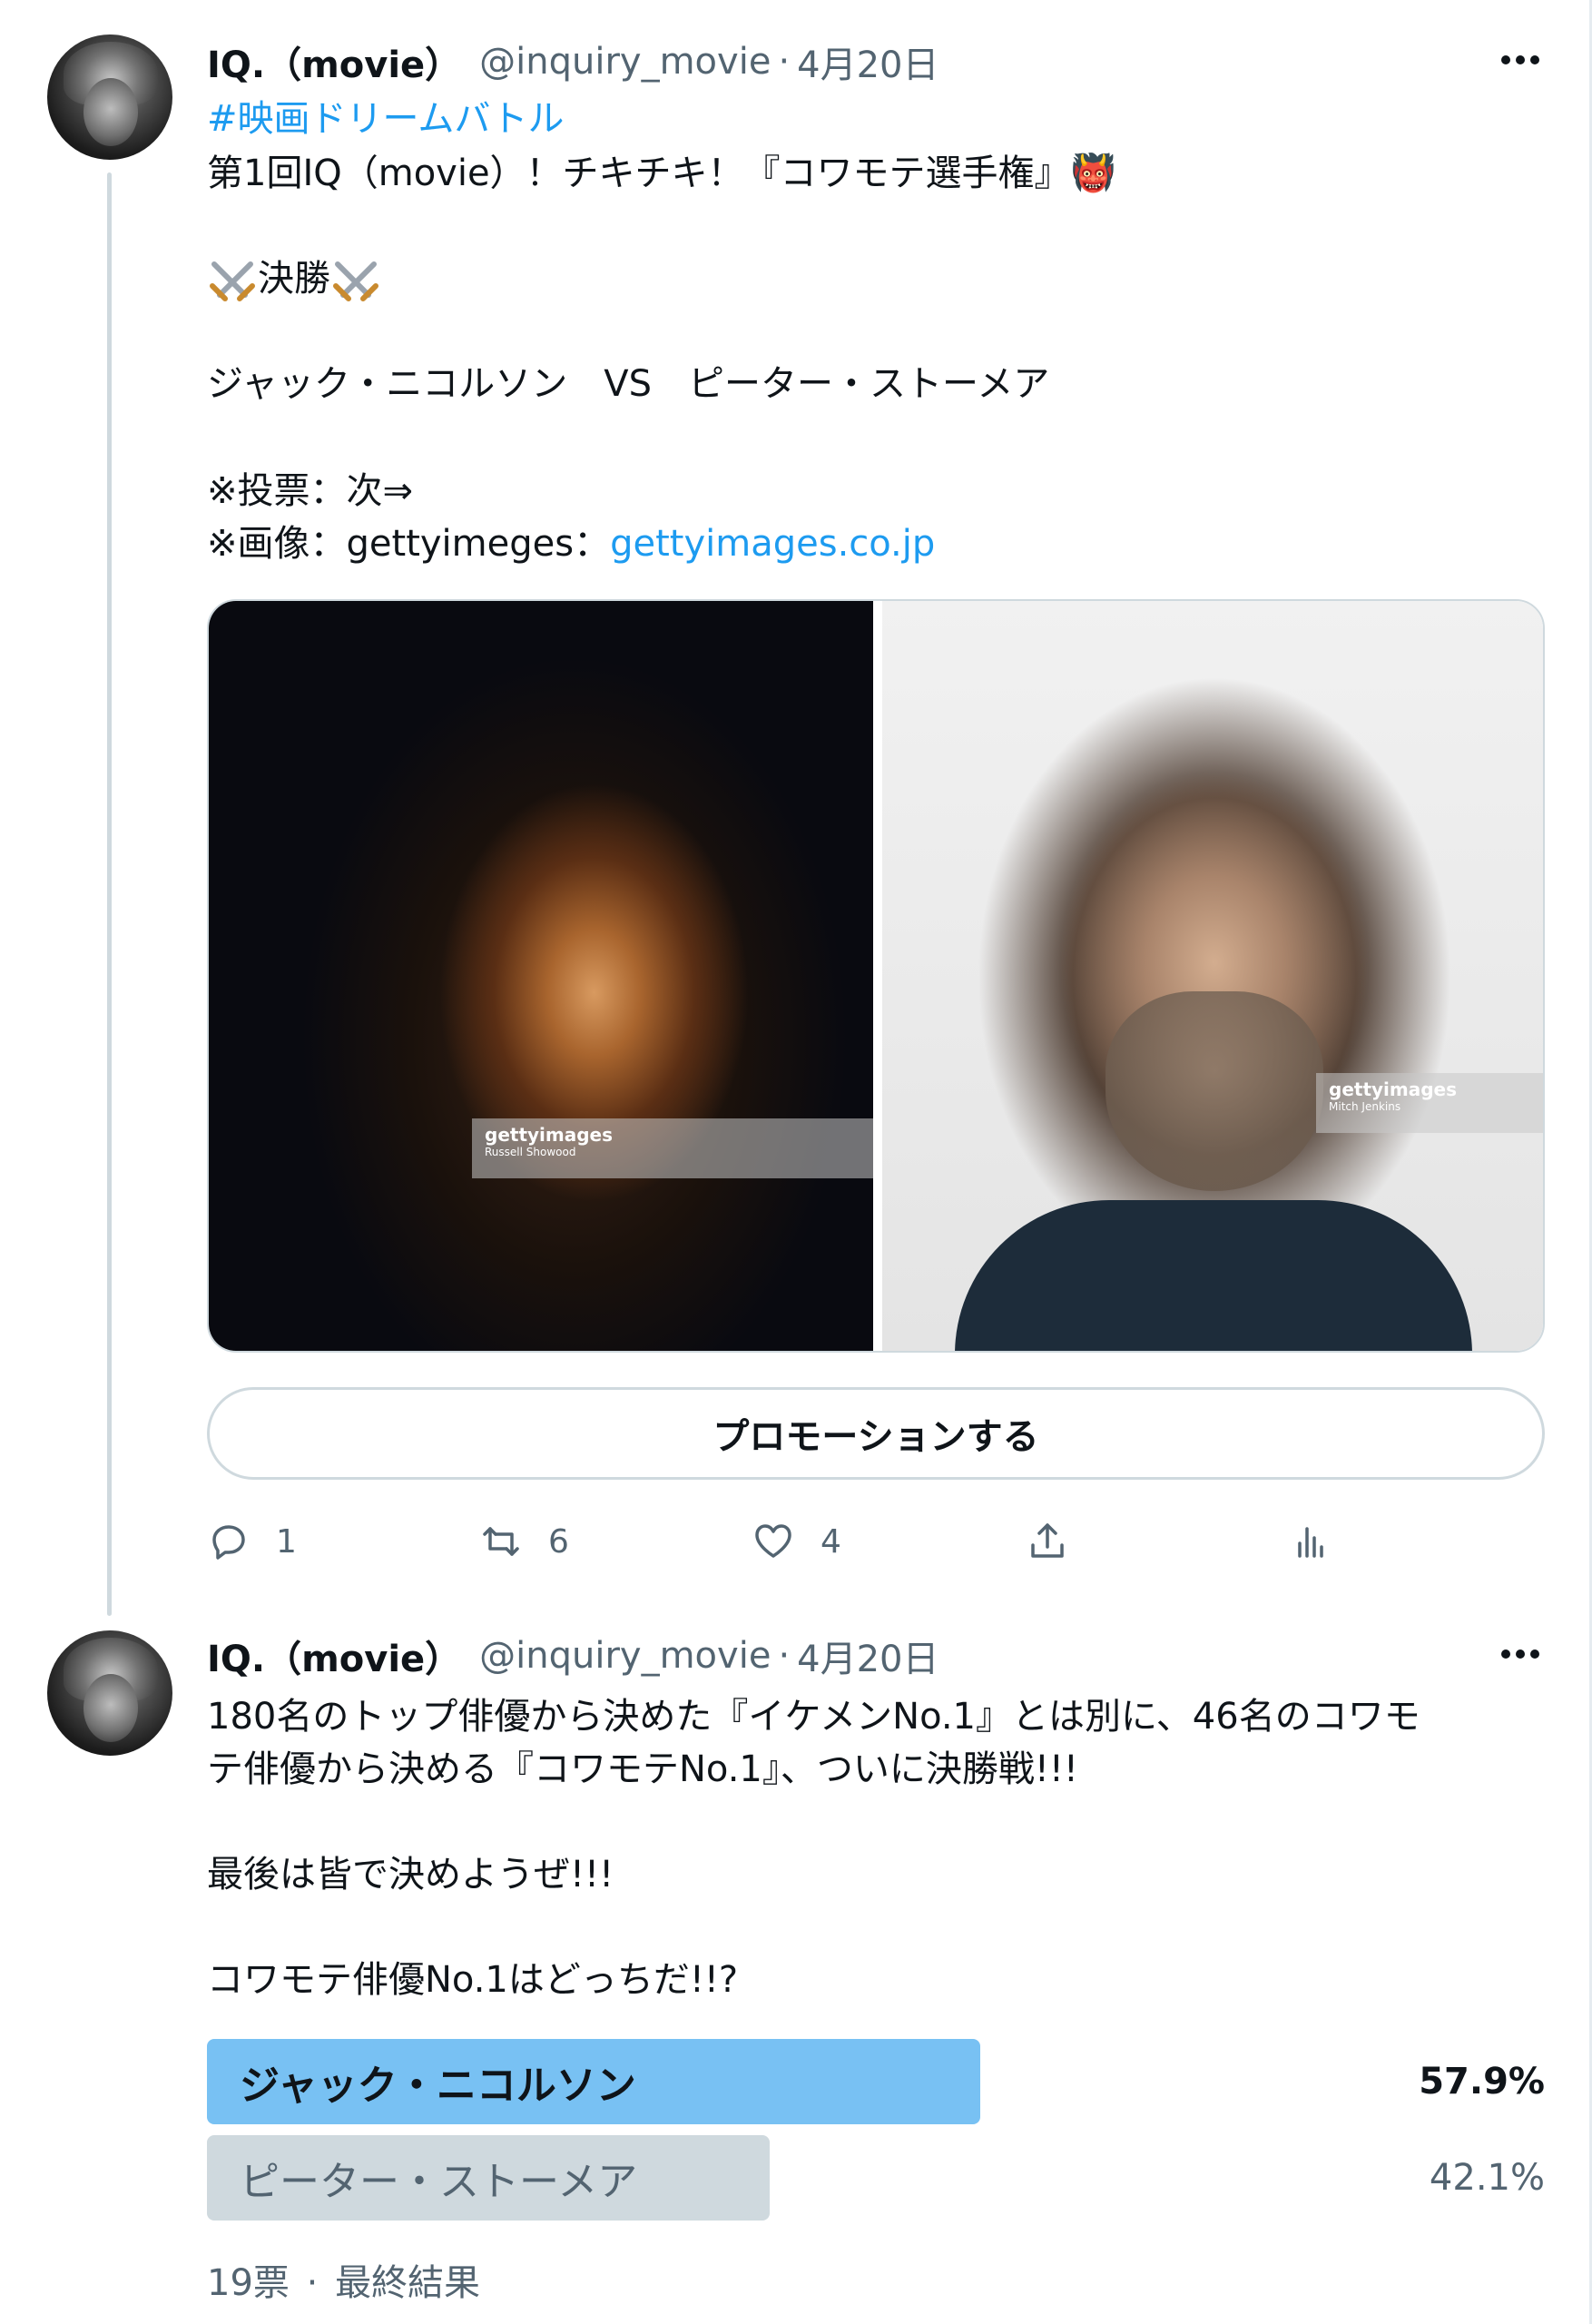 Image resolution: width=1592 pixels, height=2324 pixels. What do you see at coordinates (228, 1542) in the screenshot?
I see `reply-icon` at bounding box center [228, 1542].